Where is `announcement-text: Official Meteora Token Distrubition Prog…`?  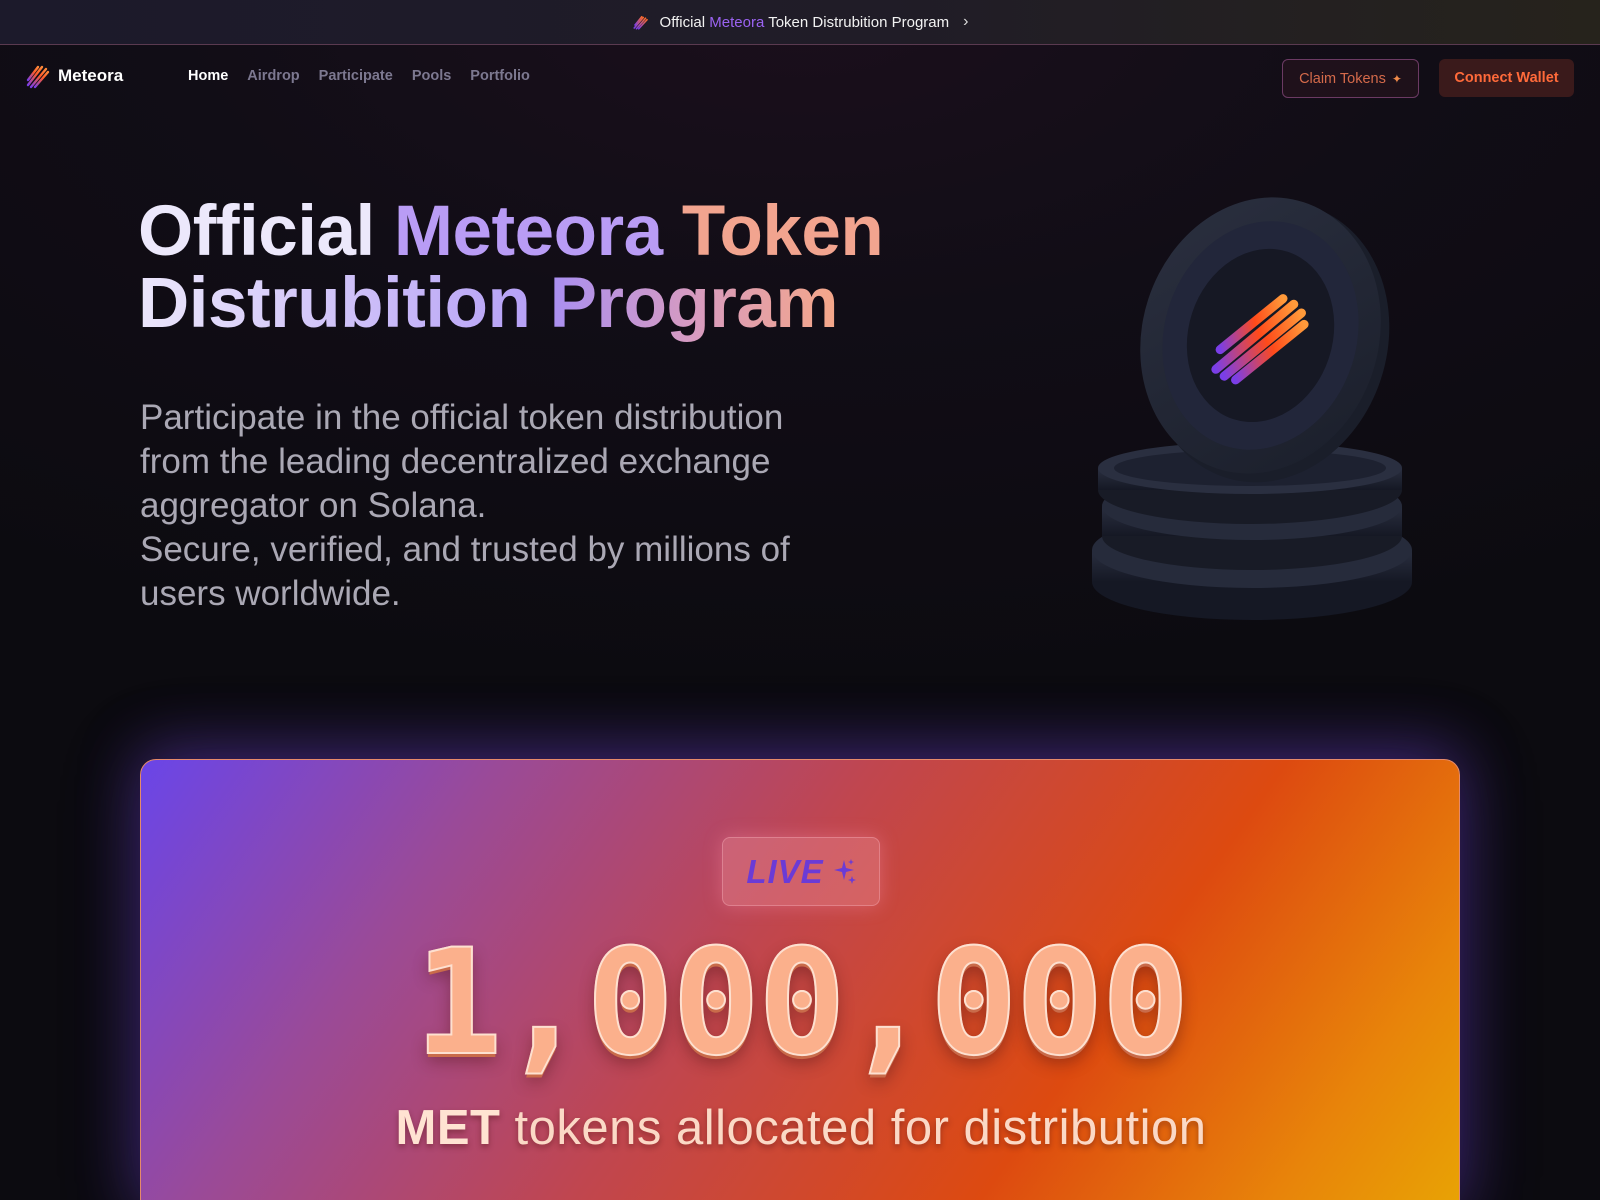
announcement-text: Official Meteora Token Distrubition Prog… is located at coordinates (804, 22).